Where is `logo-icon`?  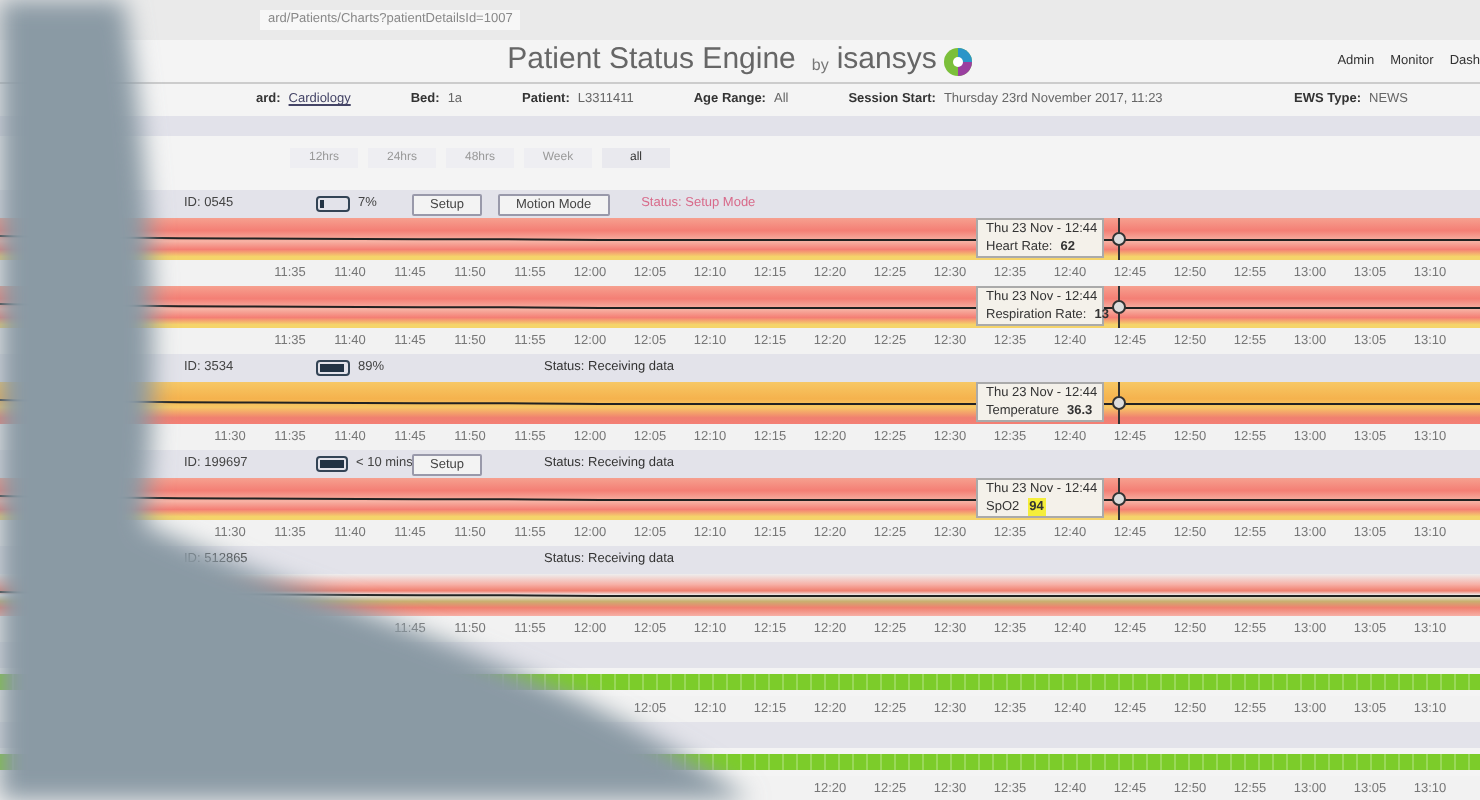 logo-icon is located at coordinates (958, 61).